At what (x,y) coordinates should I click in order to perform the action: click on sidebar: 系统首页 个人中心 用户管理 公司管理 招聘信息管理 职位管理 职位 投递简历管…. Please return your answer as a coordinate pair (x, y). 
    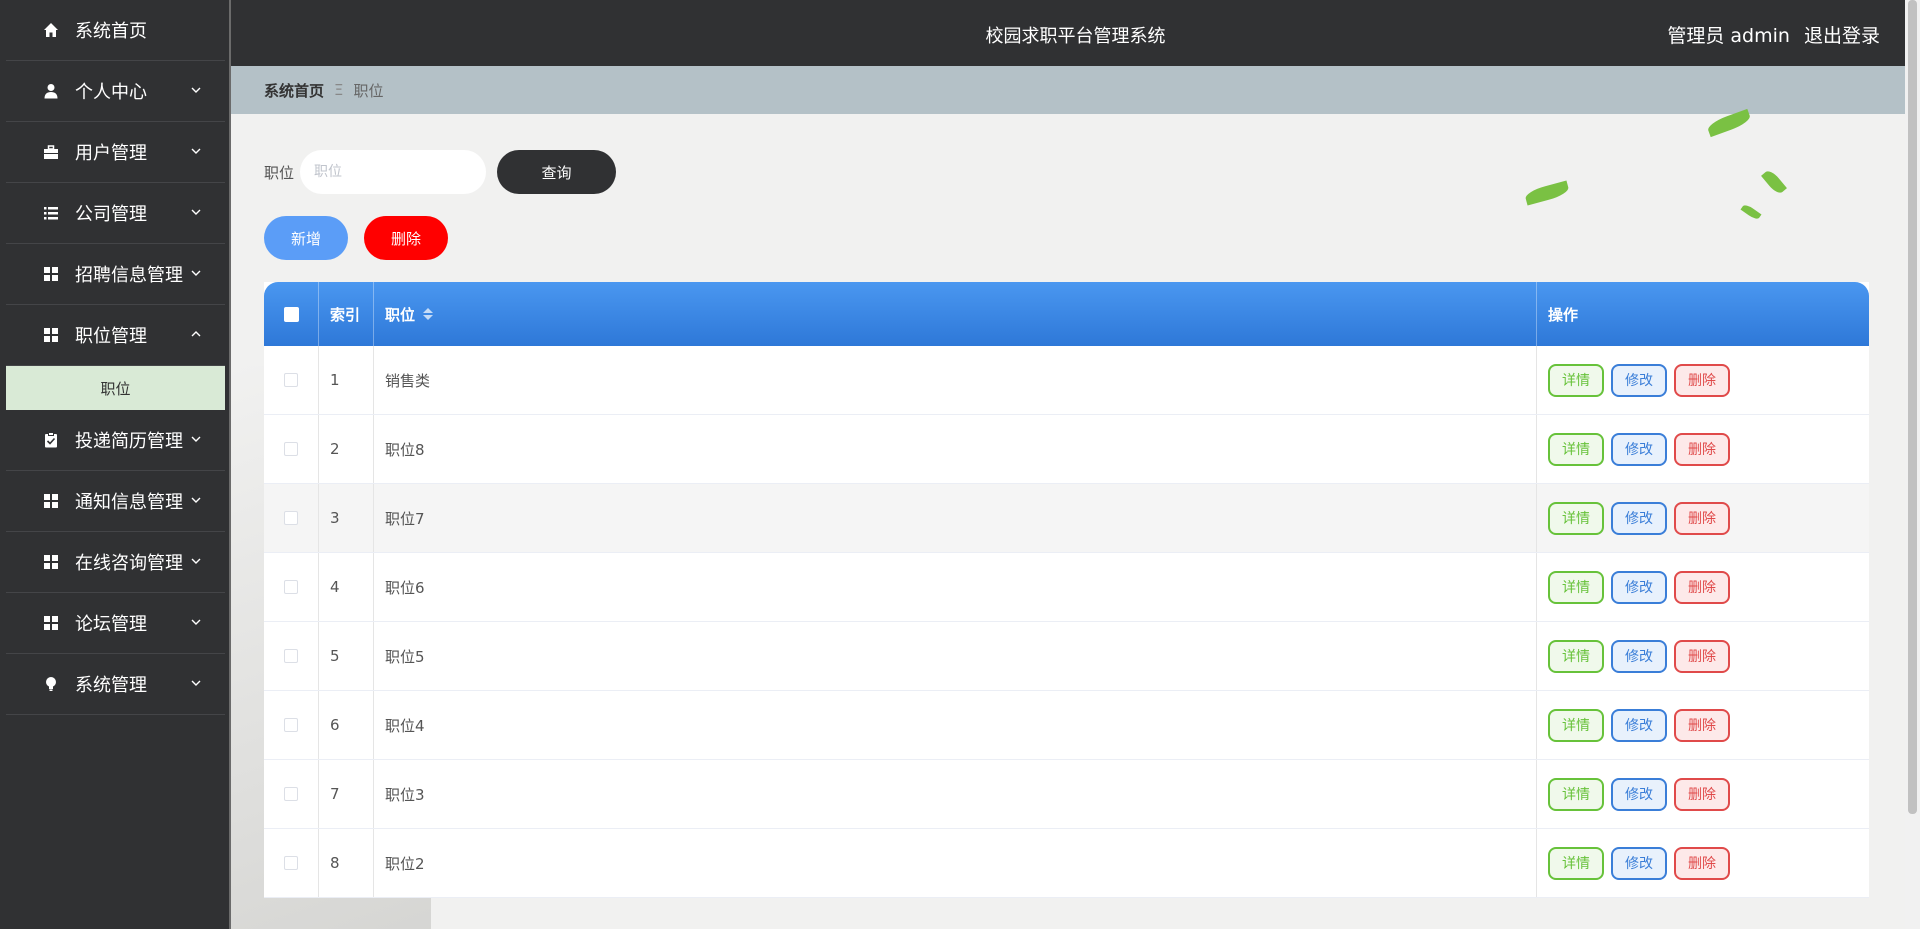
    Looking at the image, I should click on (115, 464).